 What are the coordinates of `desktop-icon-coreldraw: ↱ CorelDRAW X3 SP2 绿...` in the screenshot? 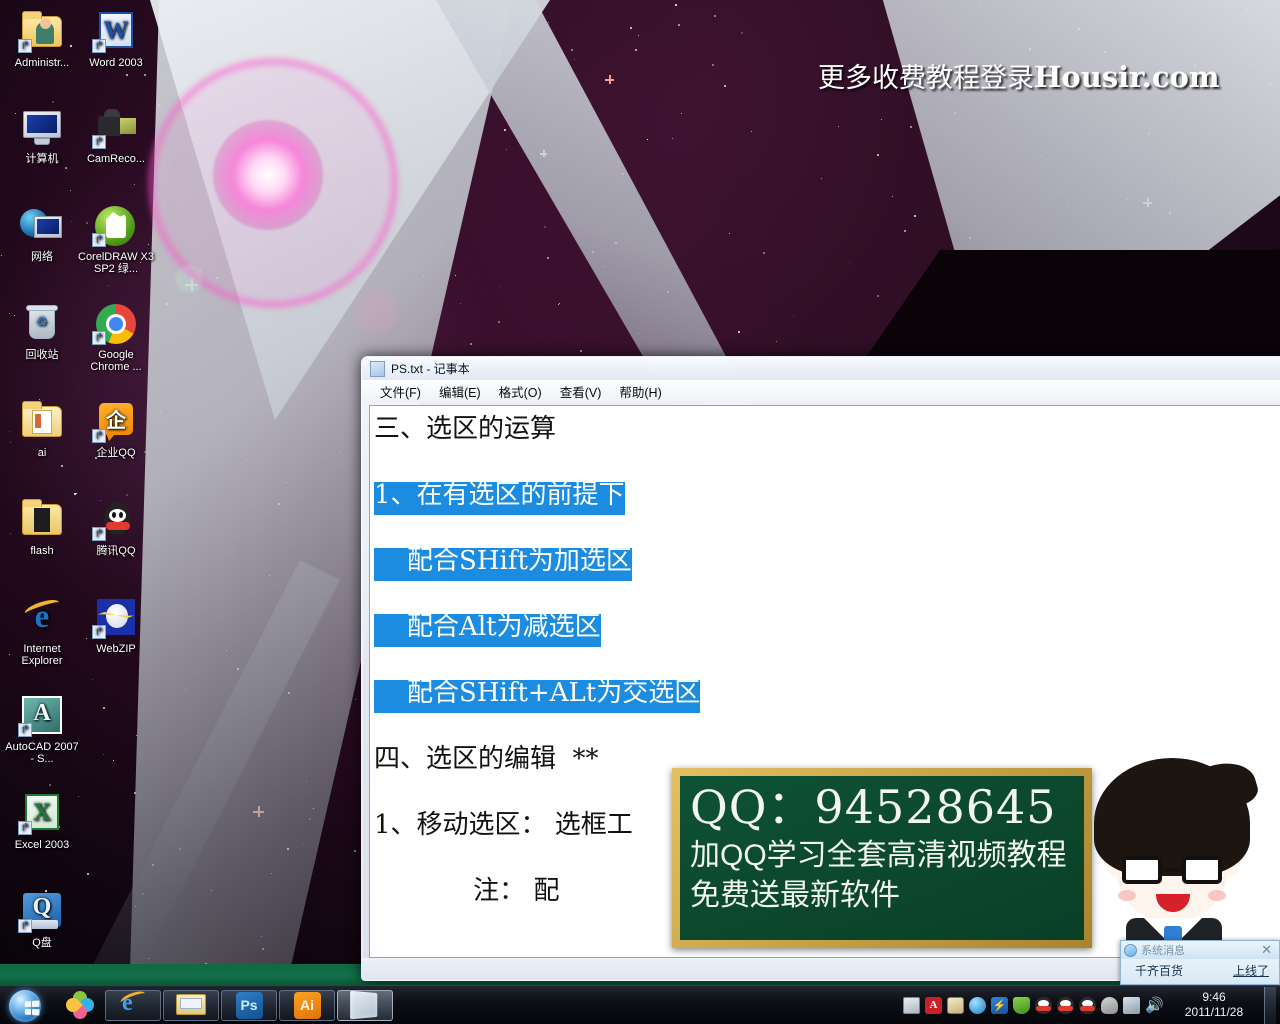 It's located at (116, 239).